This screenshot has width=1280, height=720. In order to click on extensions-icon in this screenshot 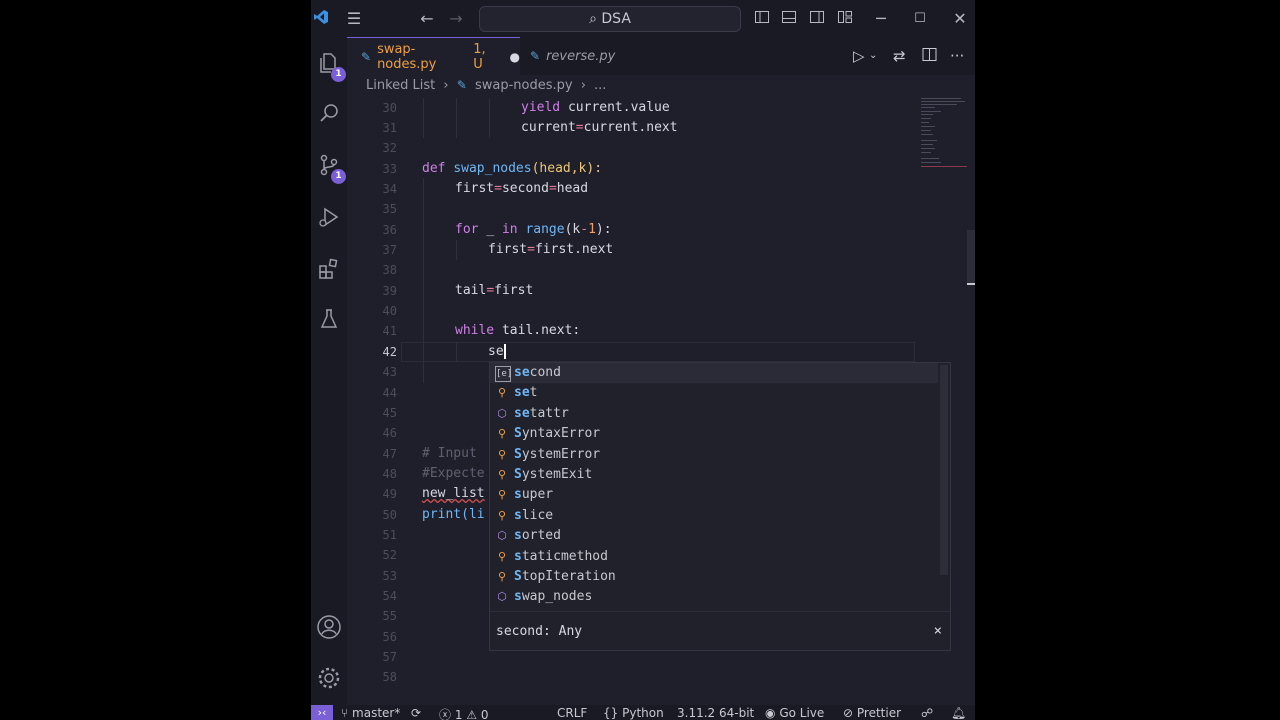, I will do `click(329, 269)`.